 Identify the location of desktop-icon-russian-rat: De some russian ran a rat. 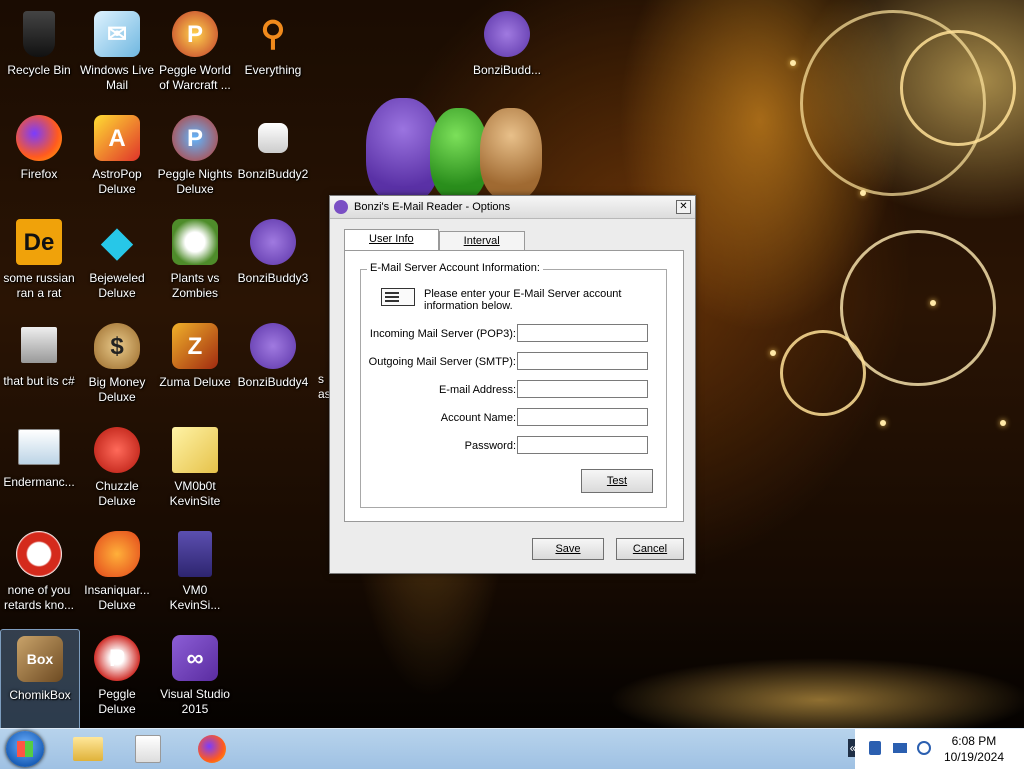
(39, 263).